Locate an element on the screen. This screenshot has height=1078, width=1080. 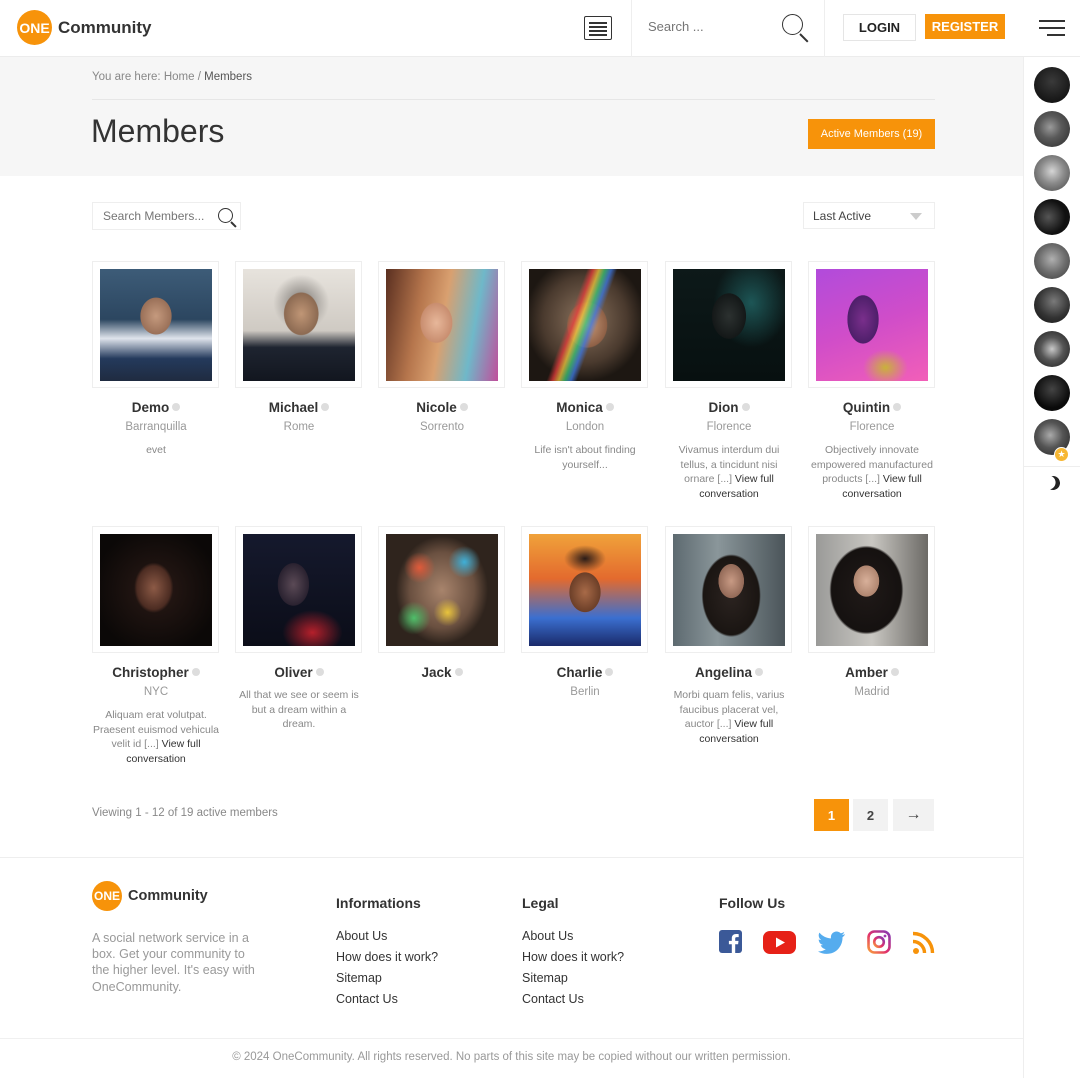
footer-informations-heading: Informations is located at coordinates (378, 903).